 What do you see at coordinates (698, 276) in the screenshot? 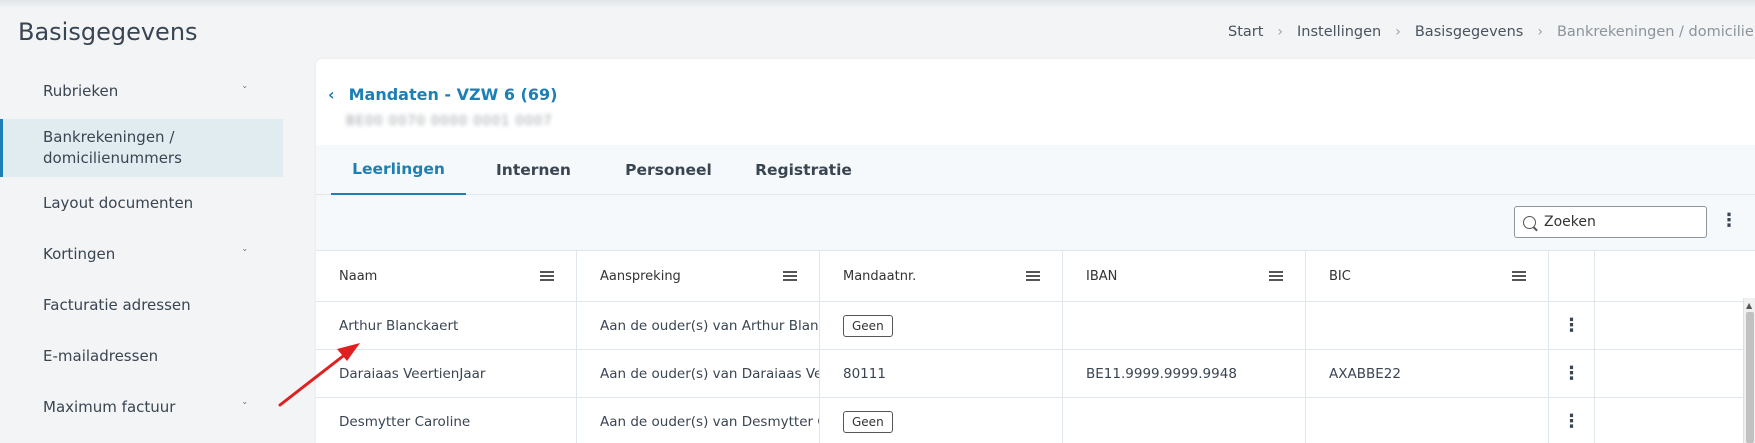
I see `column-header-aanspreking: Aanspreking` at bounding box center [698, 276].